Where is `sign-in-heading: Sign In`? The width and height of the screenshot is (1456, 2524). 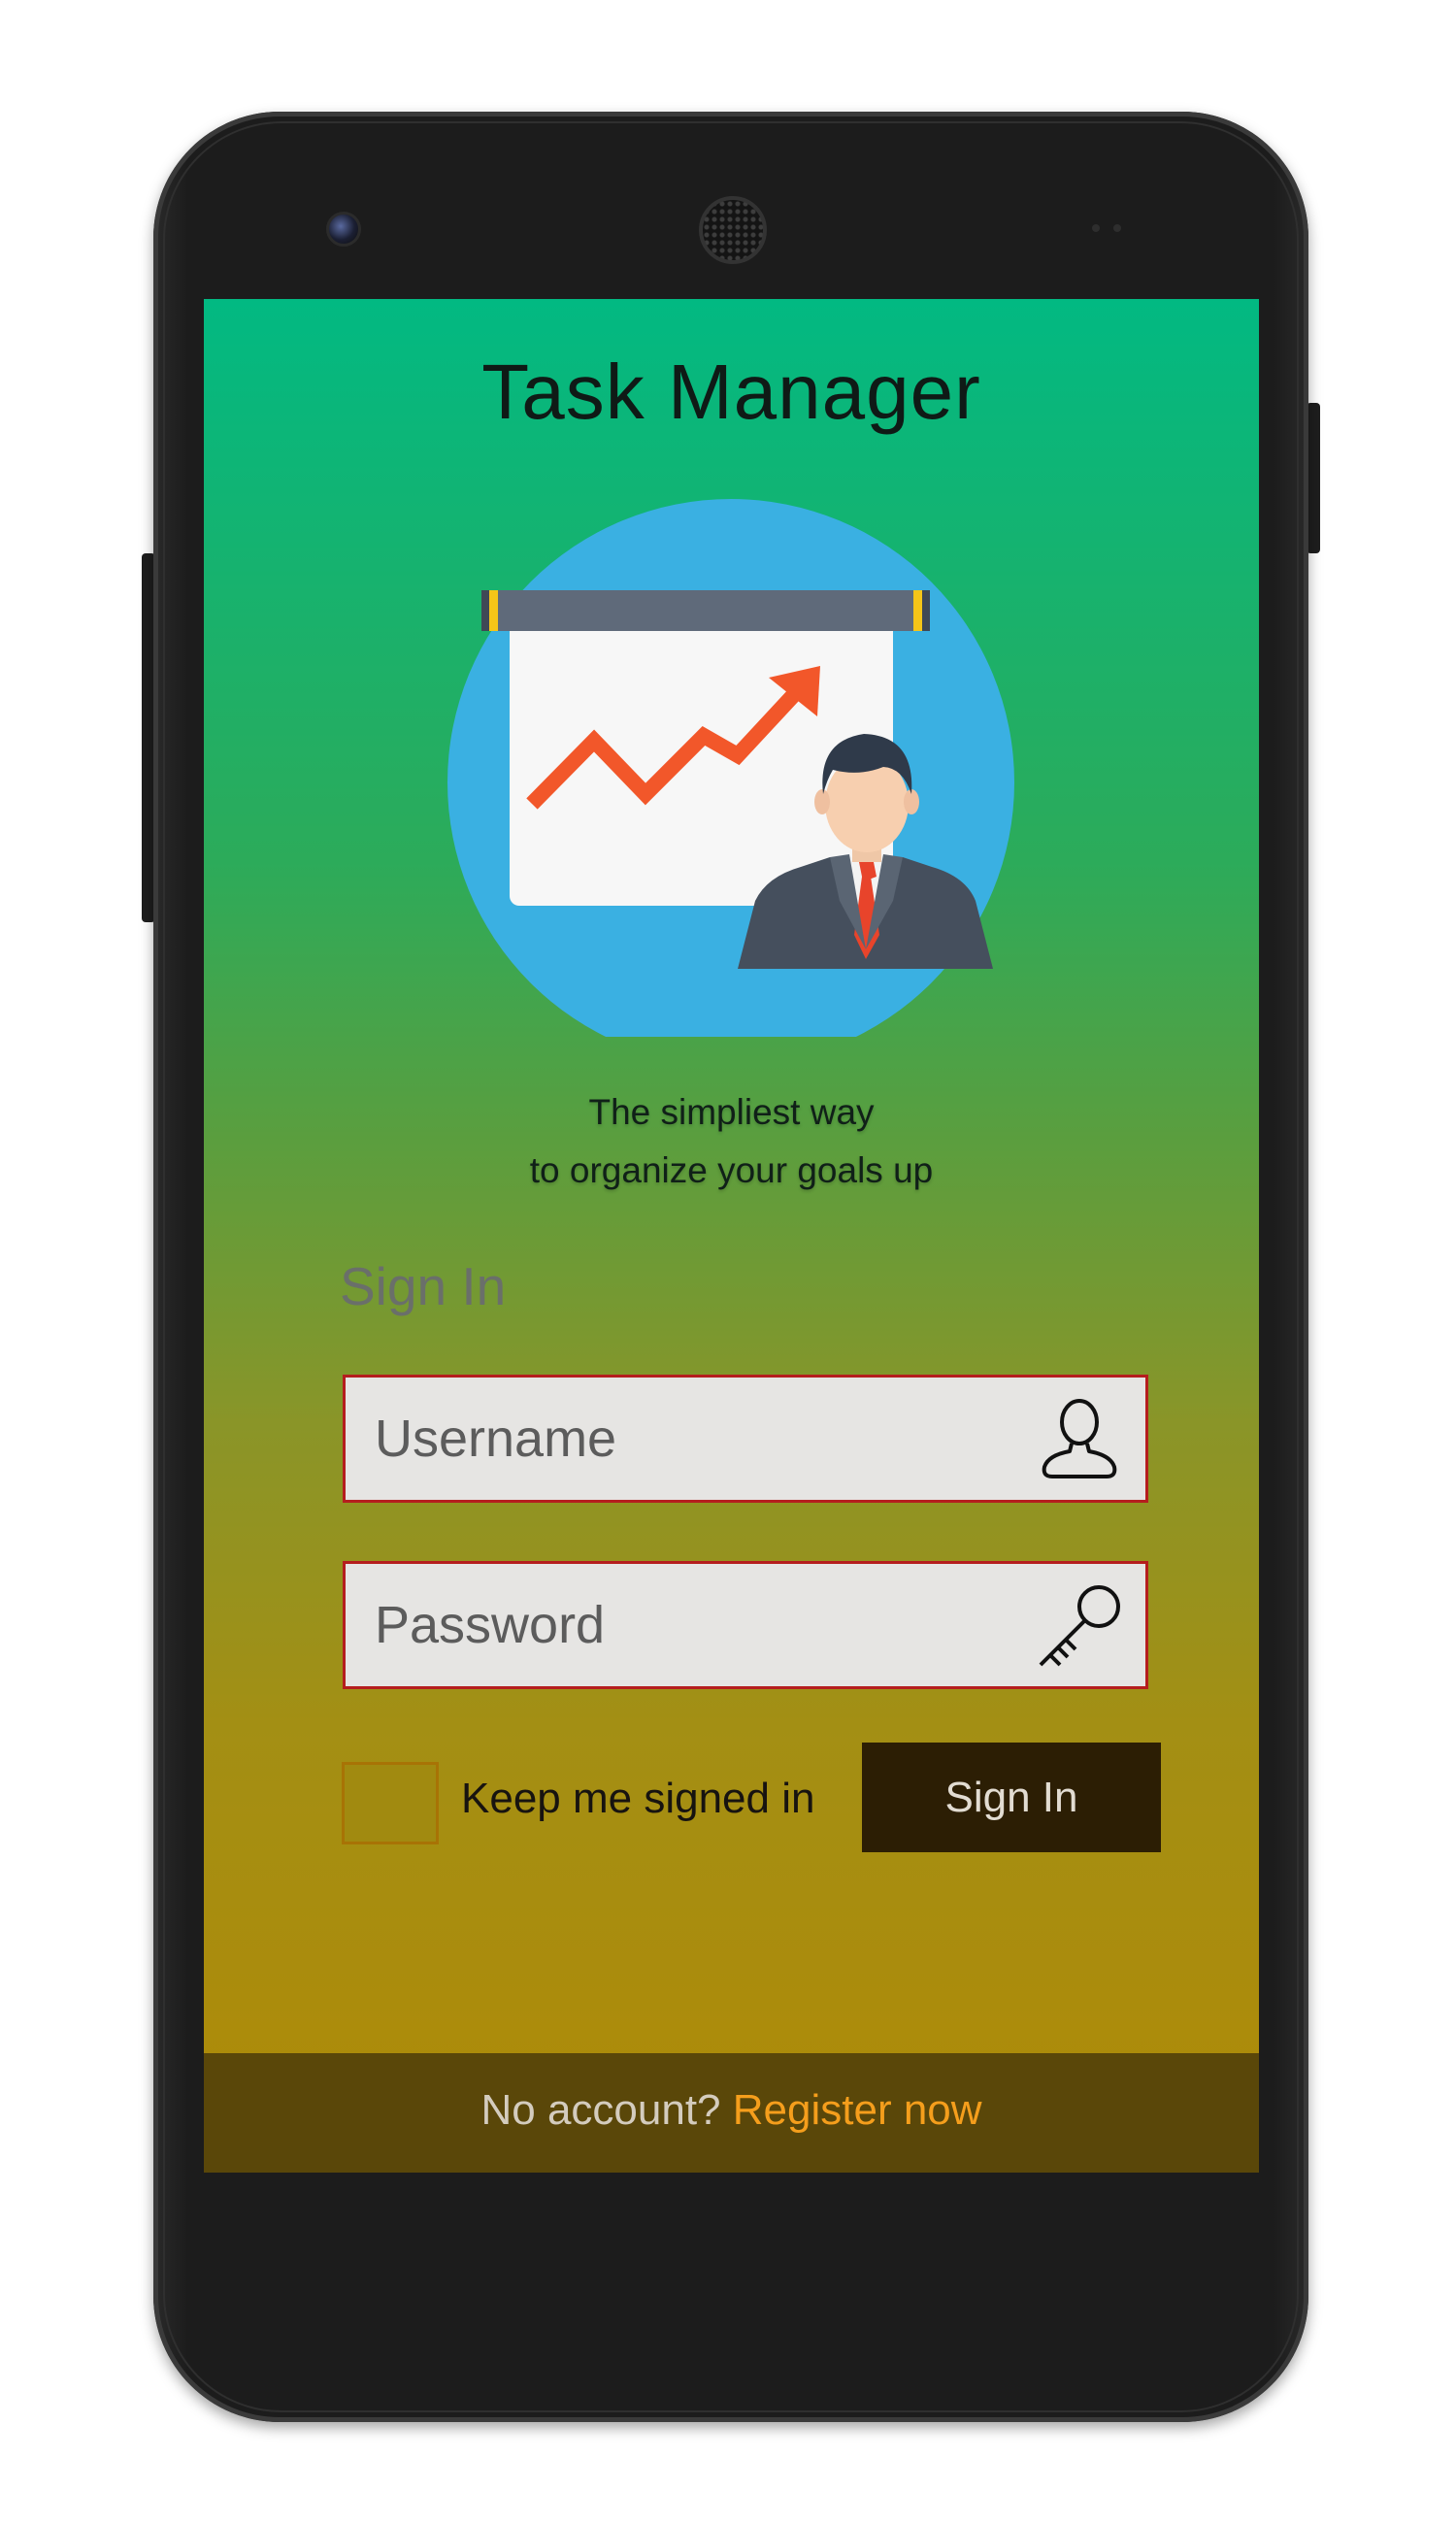 sign-in-heading: Sign In is located at coordinates (423, 1286).